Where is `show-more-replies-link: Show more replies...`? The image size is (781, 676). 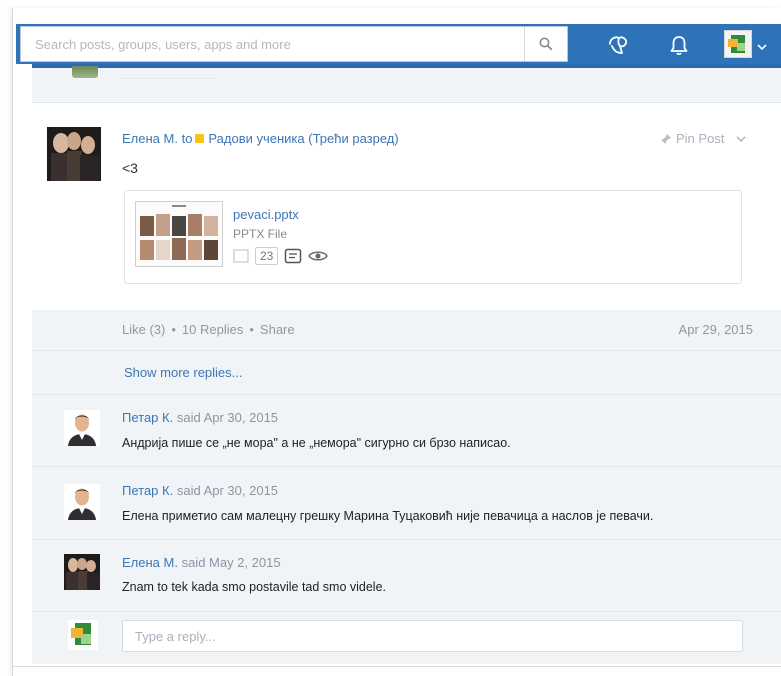 show-more-replies-link: Show more replies... is located at coordinates (183, 372).